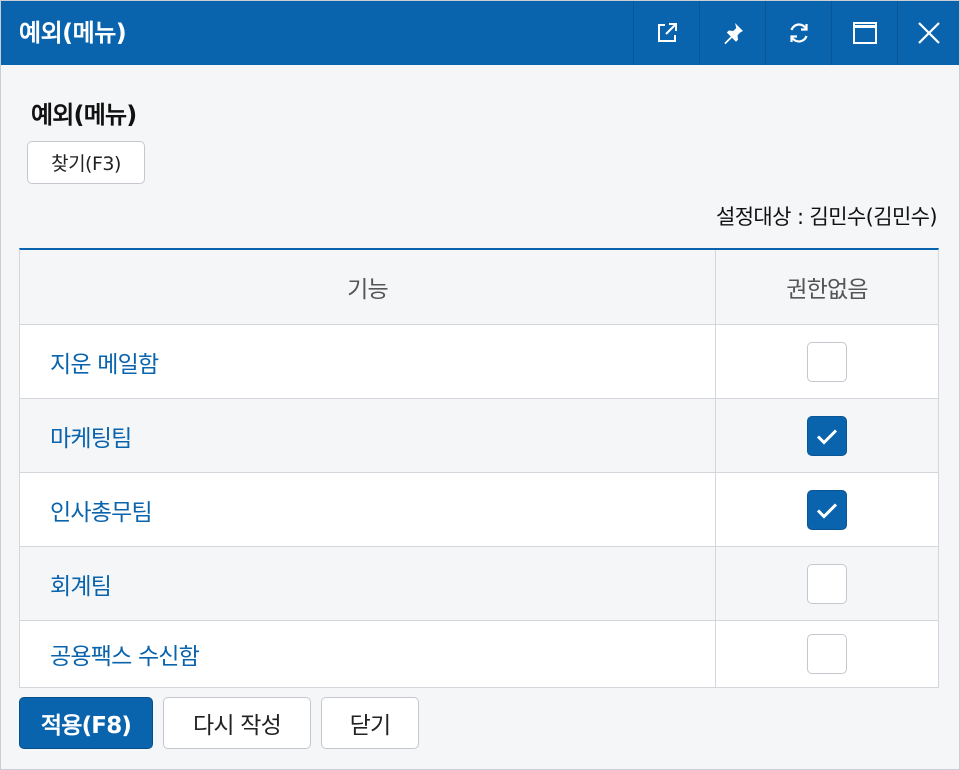  Describe the element at coordinates (73, 33) in the screenshot. I see `window-title: 예외(메뉴)` at that location.